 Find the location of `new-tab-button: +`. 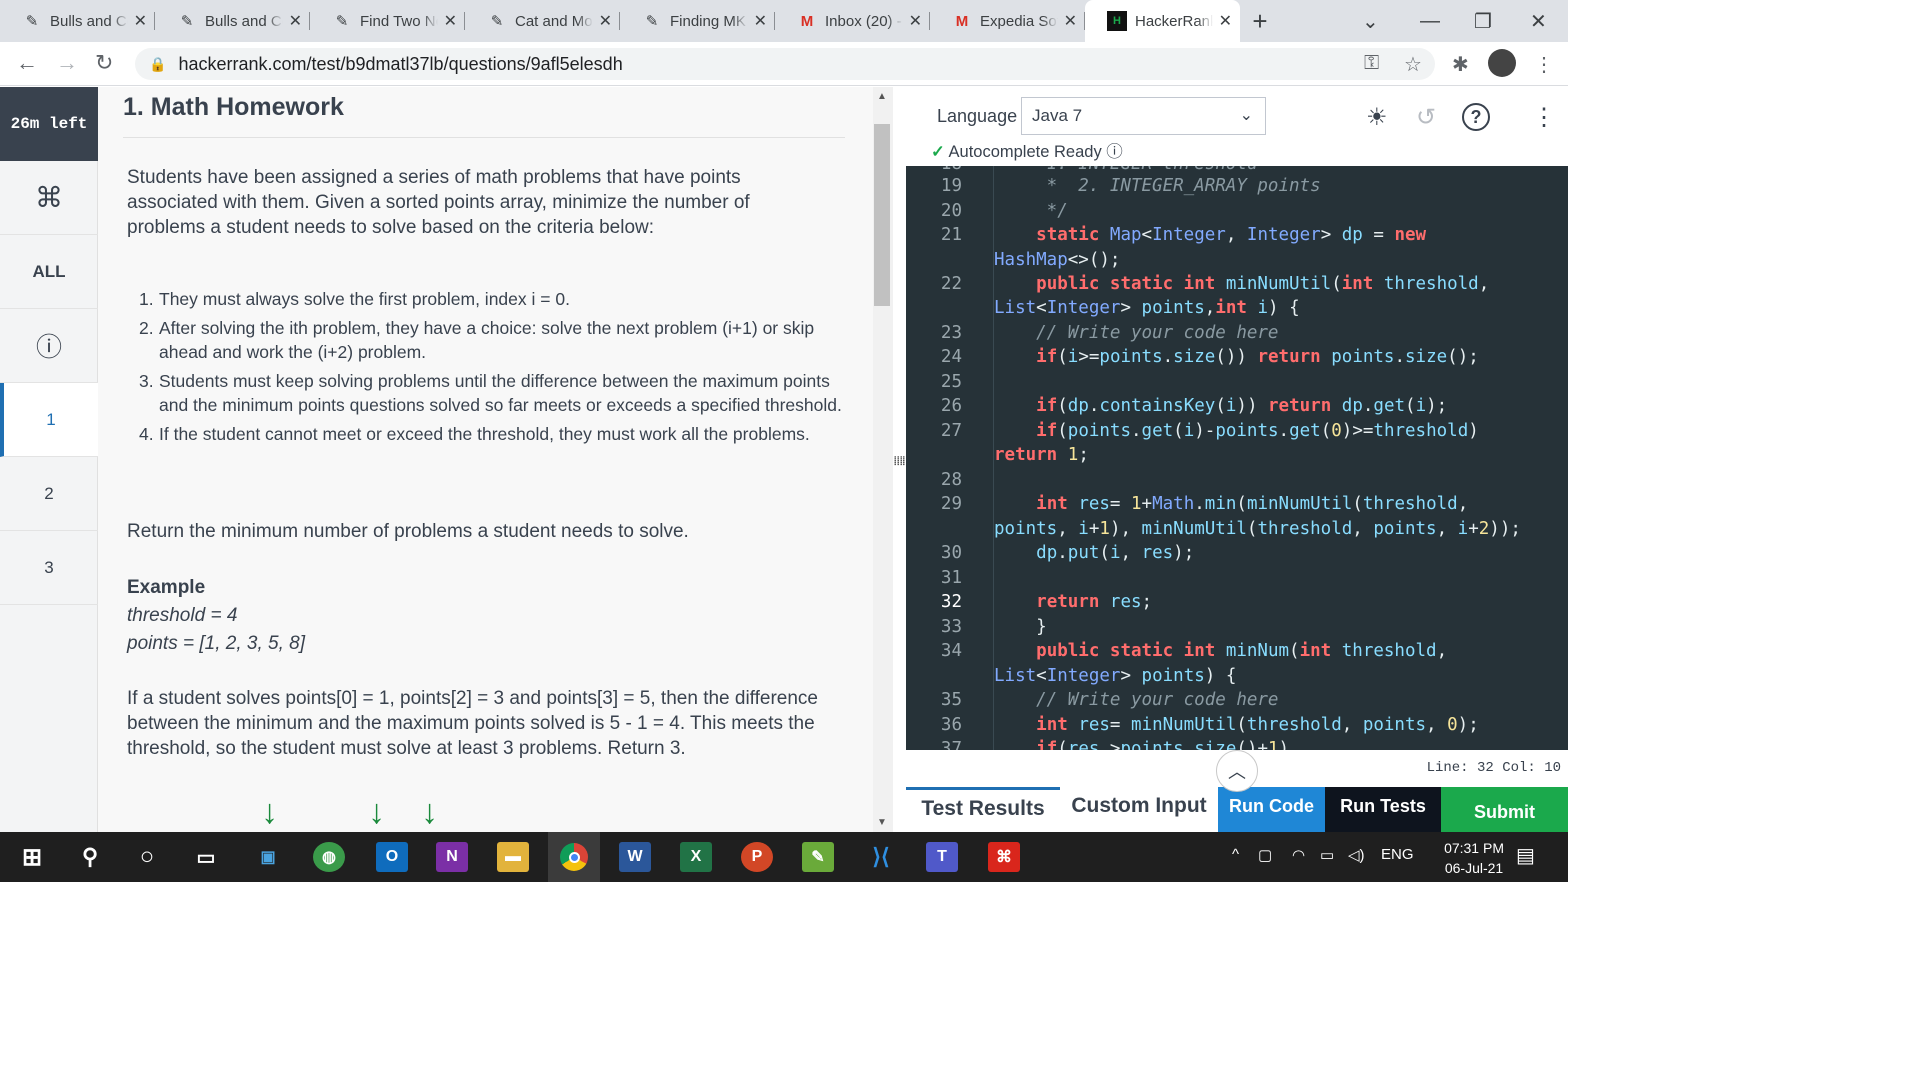

new-tab-button: + is located at coordinates (1260, 21).